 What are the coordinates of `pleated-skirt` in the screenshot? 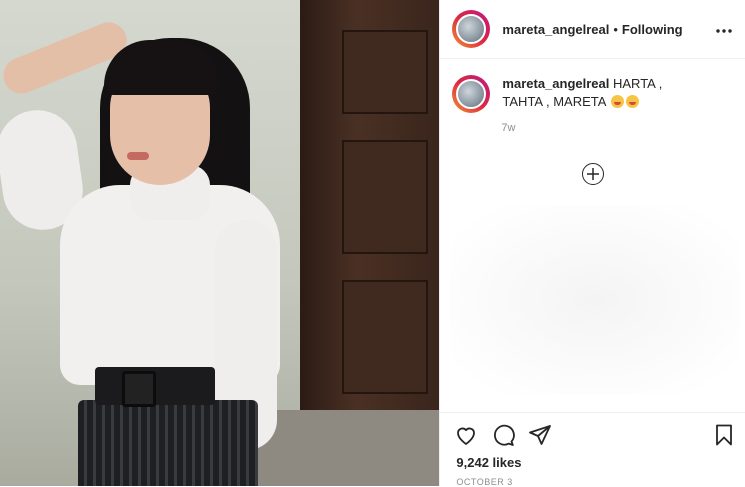 It's located at (168, 443).